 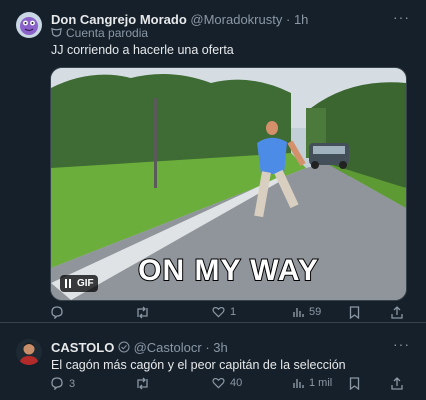 What do you see at coordinates (220, 347) in the screenshot?
I see `timestamp: 3h` at bounding box center [220, 347].